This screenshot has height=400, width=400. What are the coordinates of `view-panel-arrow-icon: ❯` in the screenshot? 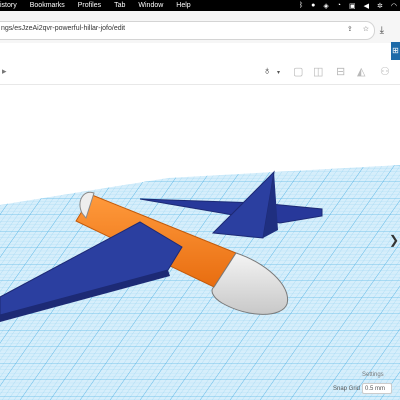 It's located at (394, 240).